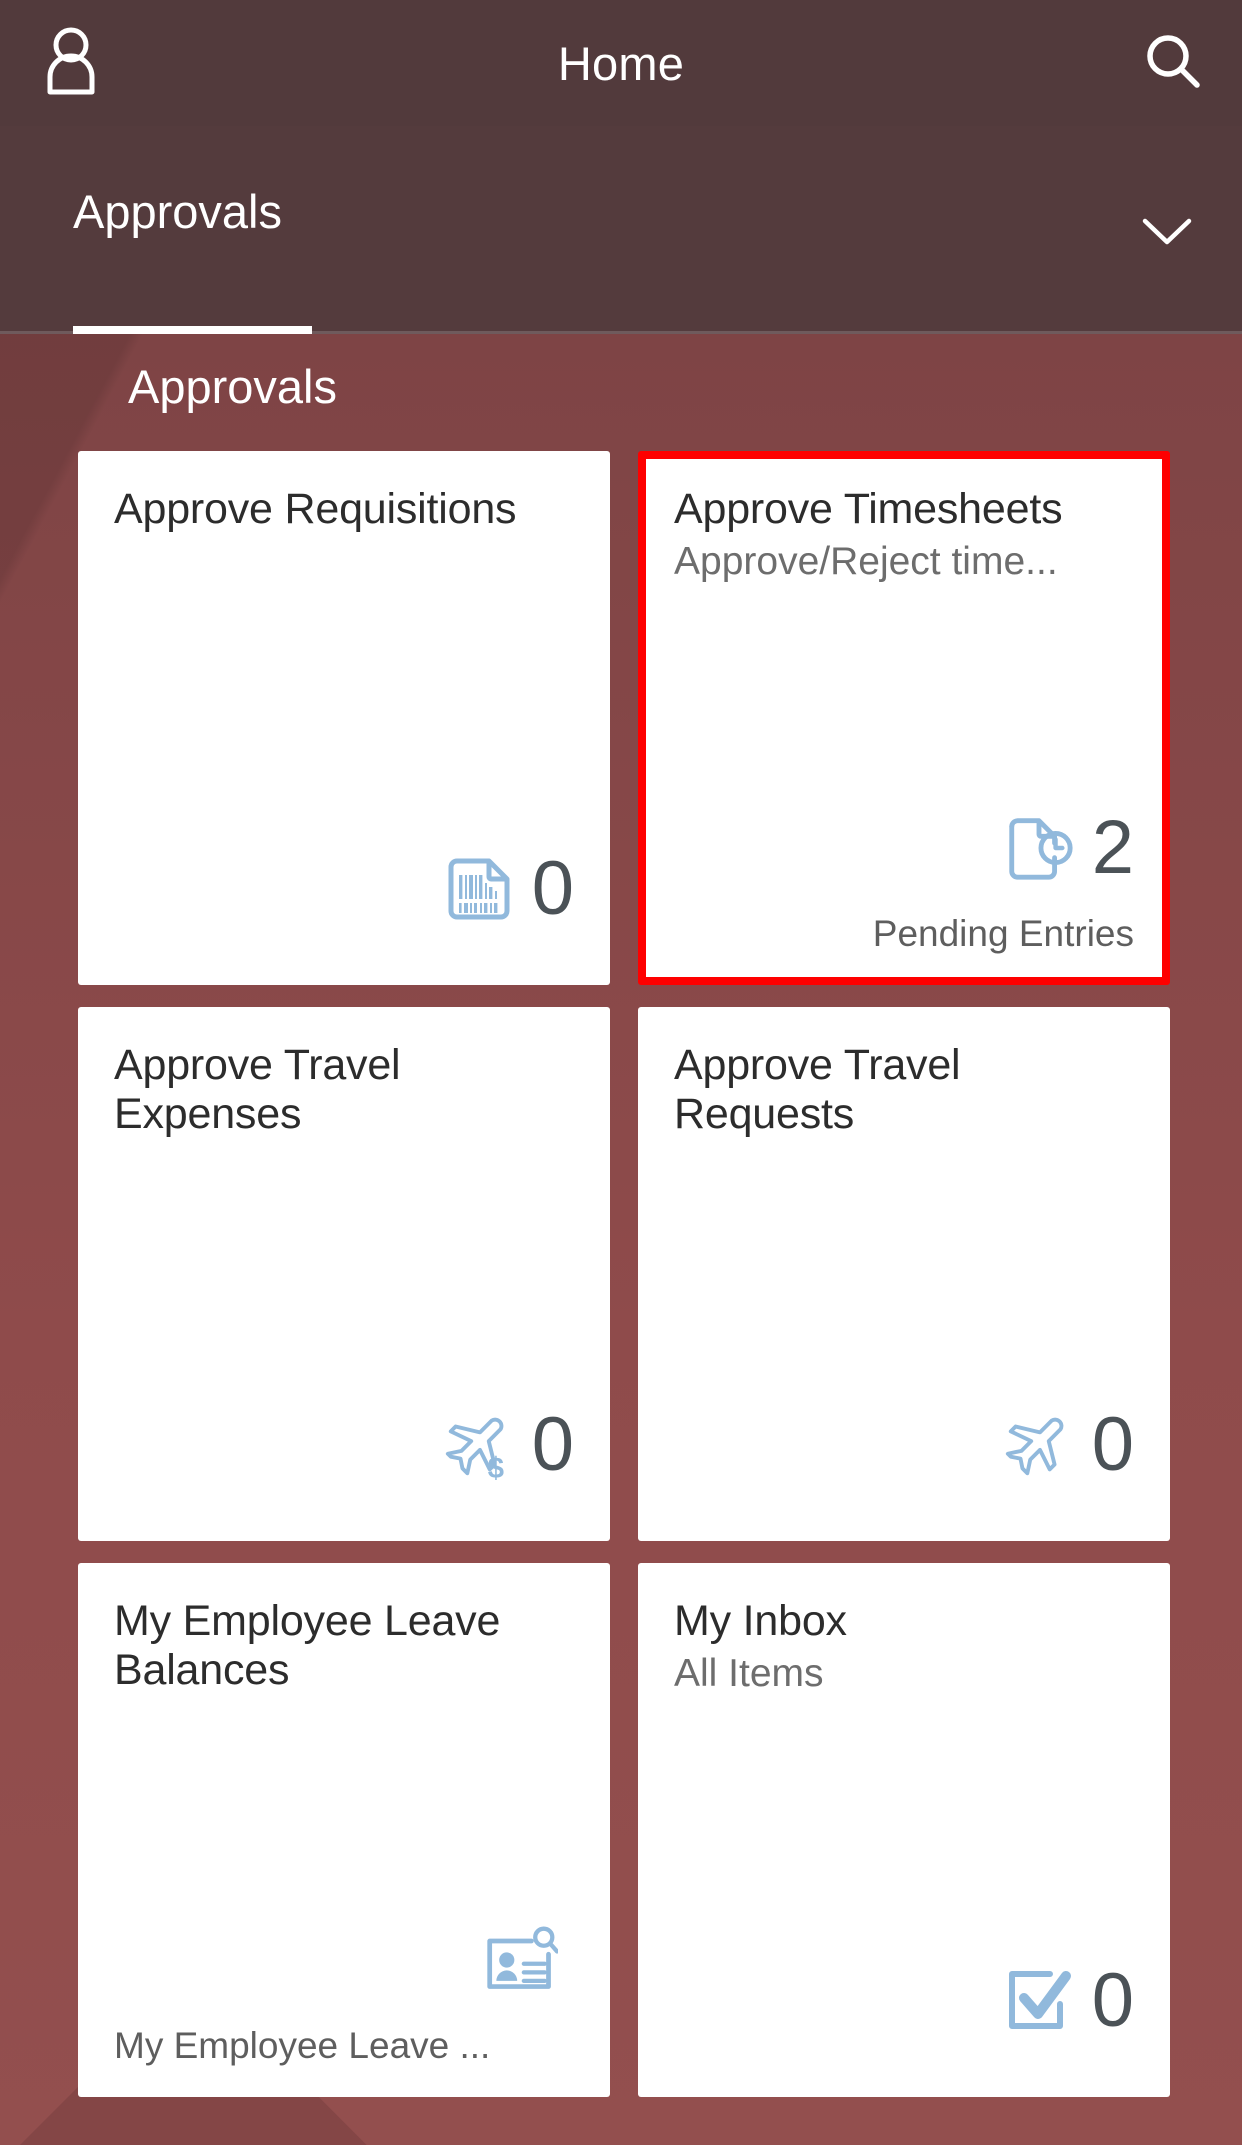  Describe the element at coordinates (904, 848) in the screenshot. I see `tile-kpi: 2` at that location.